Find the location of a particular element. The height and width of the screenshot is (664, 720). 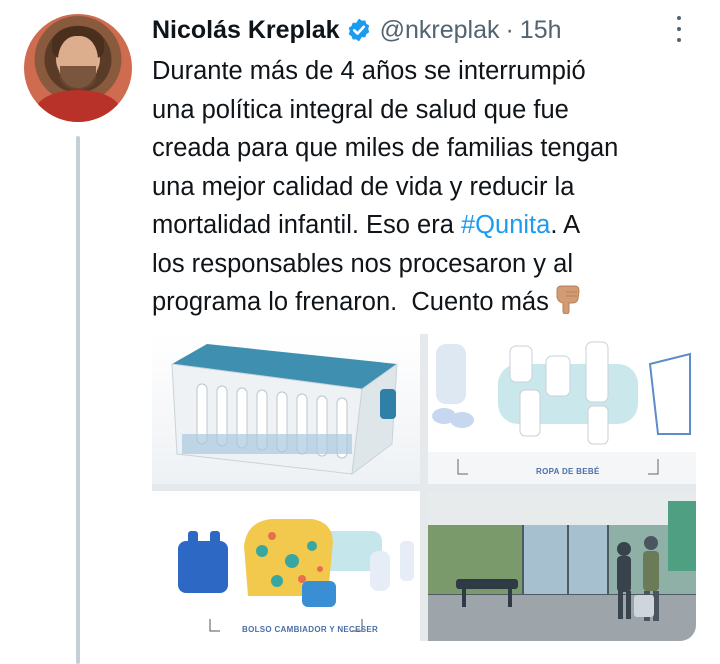

pointing-down-hand-icon is located at coordinates (568, 299).